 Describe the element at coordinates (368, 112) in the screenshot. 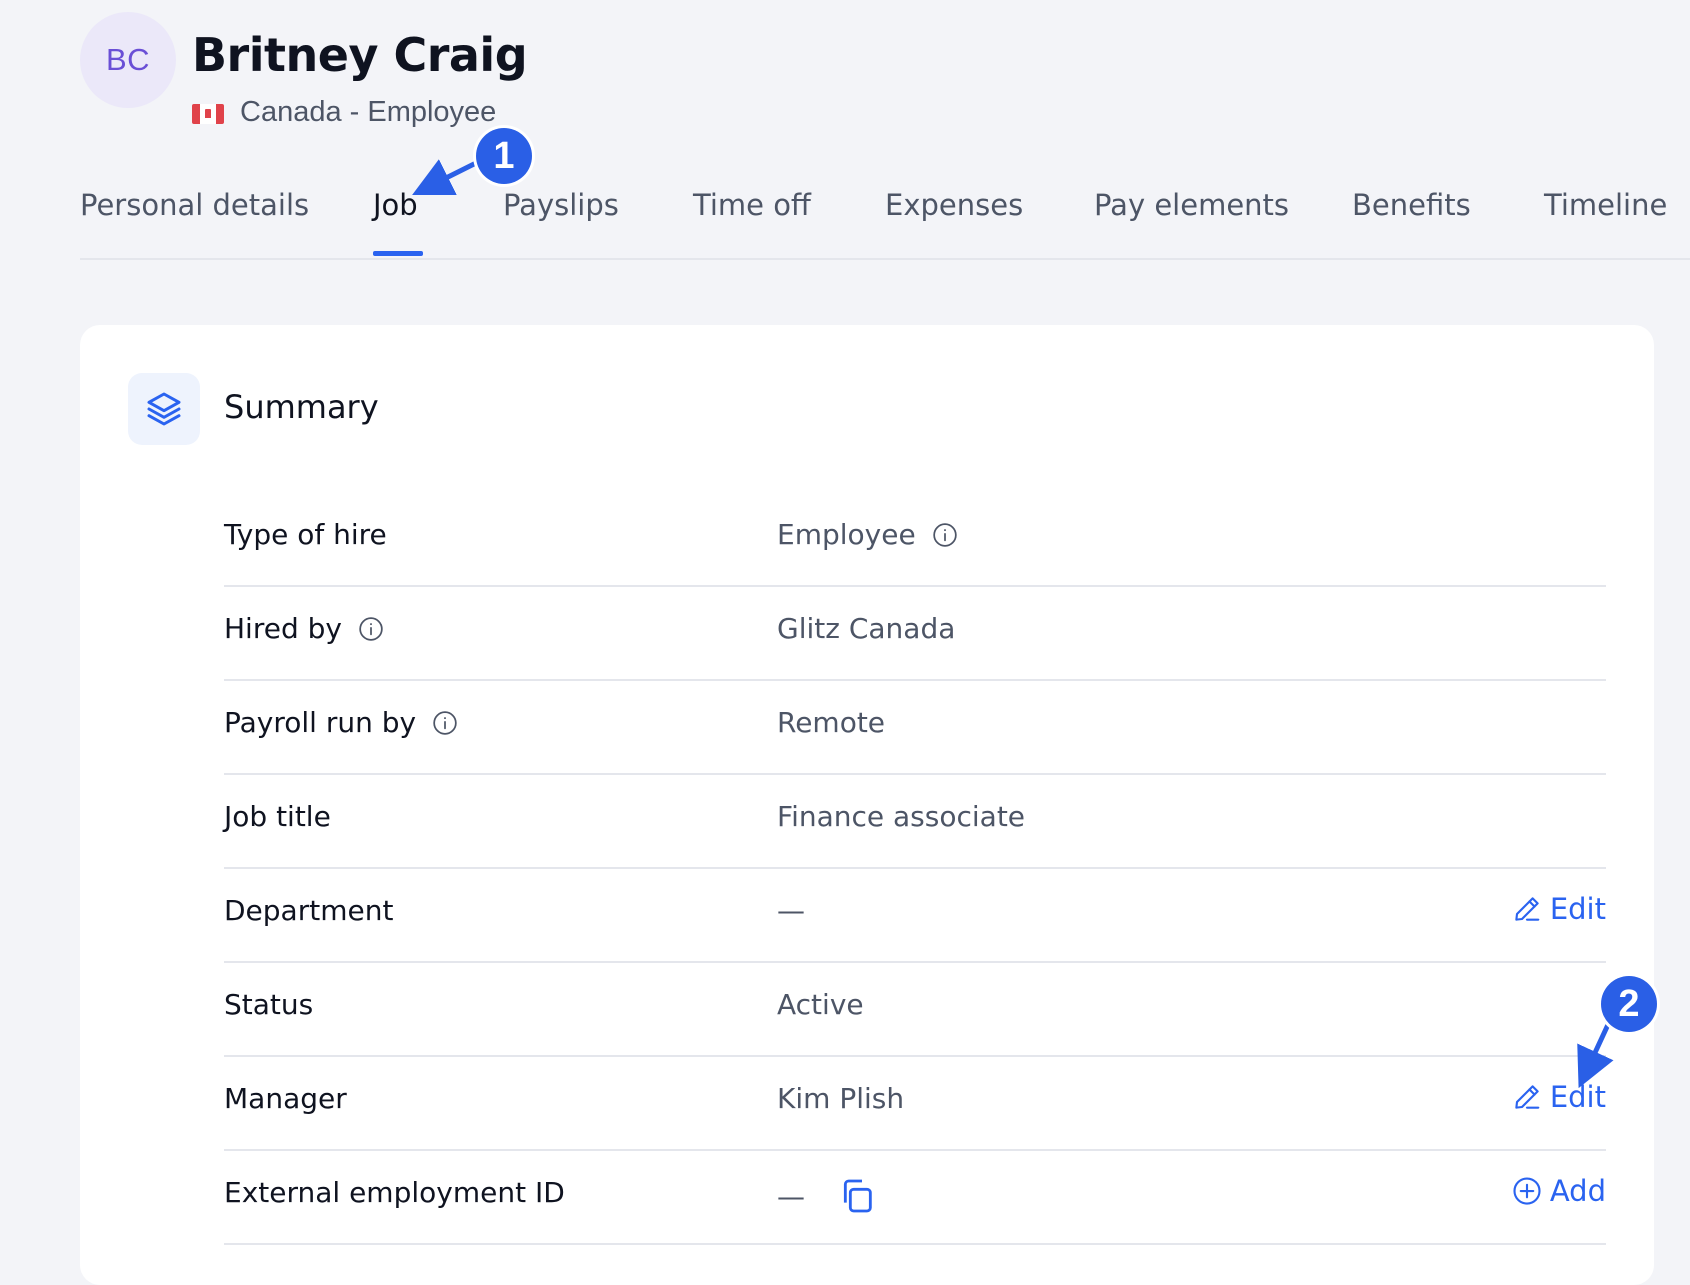

I see `employee-subtitle: Canada - Employee` at that location.